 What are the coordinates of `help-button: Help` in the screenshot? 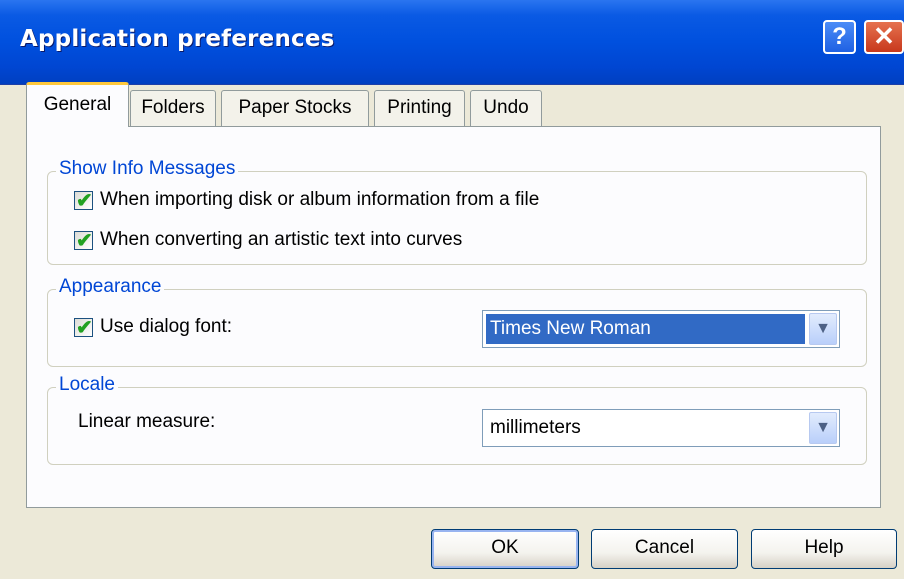 It's located at (824, 549).